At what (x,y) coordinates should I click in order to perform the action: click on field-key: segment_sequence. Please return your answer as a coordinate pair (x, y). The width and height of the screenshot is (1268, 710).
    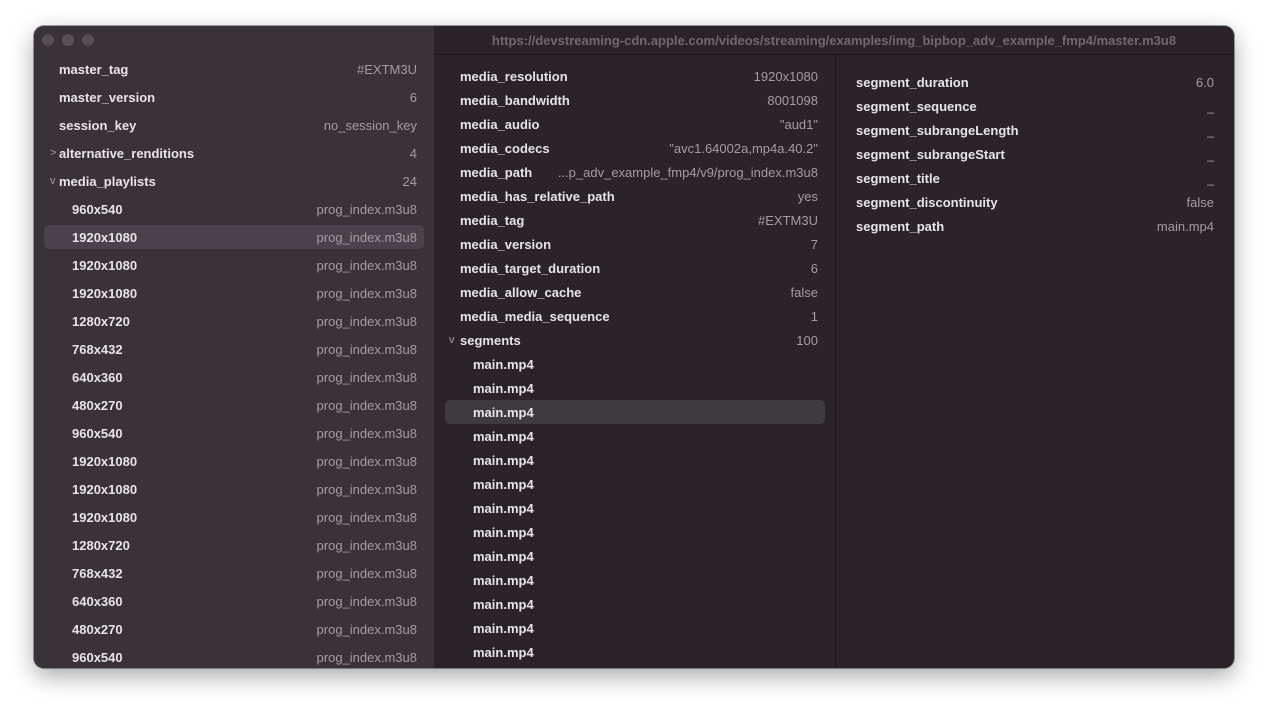
    Looking at the image, I should click on (916, 106).